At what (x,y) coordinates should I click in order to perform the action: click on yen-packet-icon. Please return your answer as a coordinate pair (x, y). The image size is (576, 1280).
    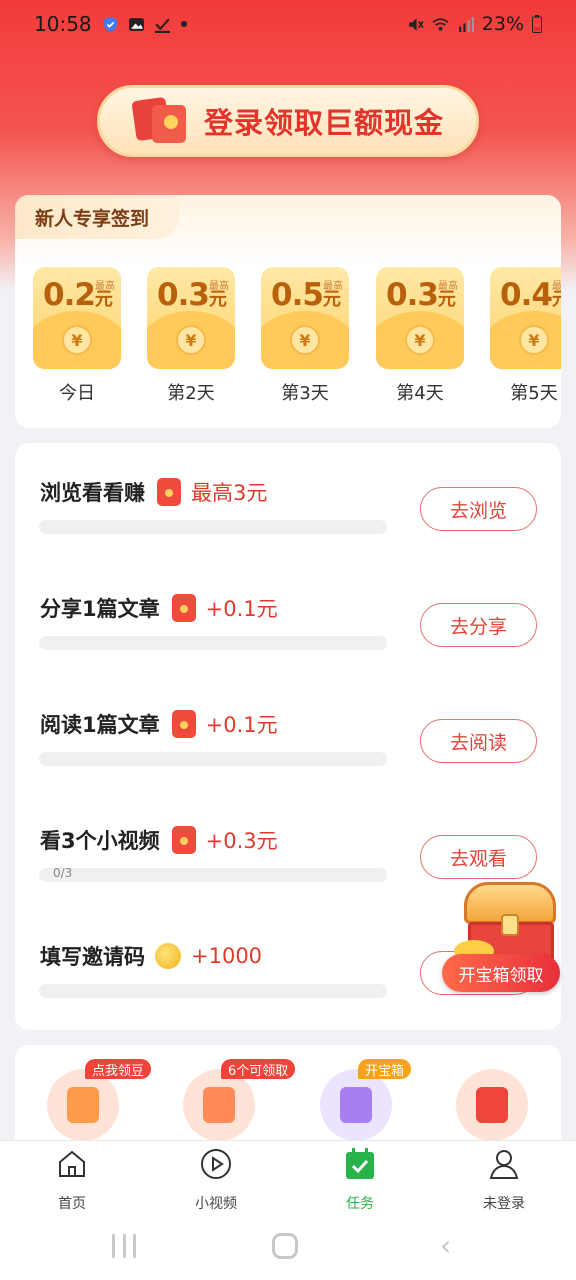
    Looking at the image, I should click on (492, 1105).